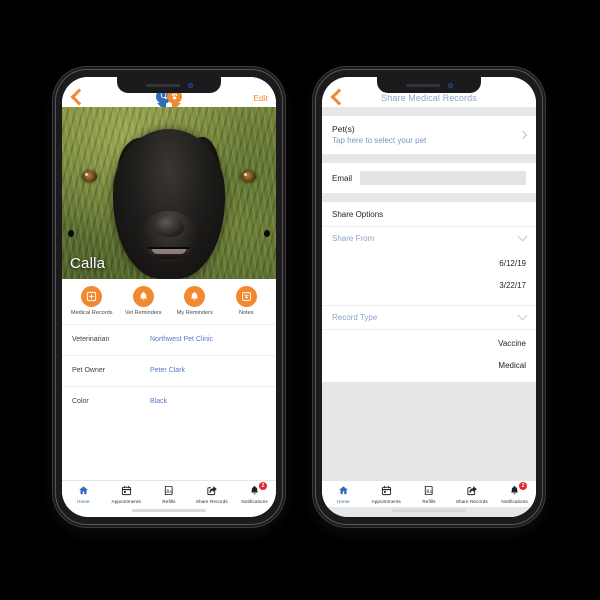 This screenshot has height=600, width=600. Describe the element at coordinates (429, 262) in the screenshot. I see `date-option-1: 6/12/19` at that location.